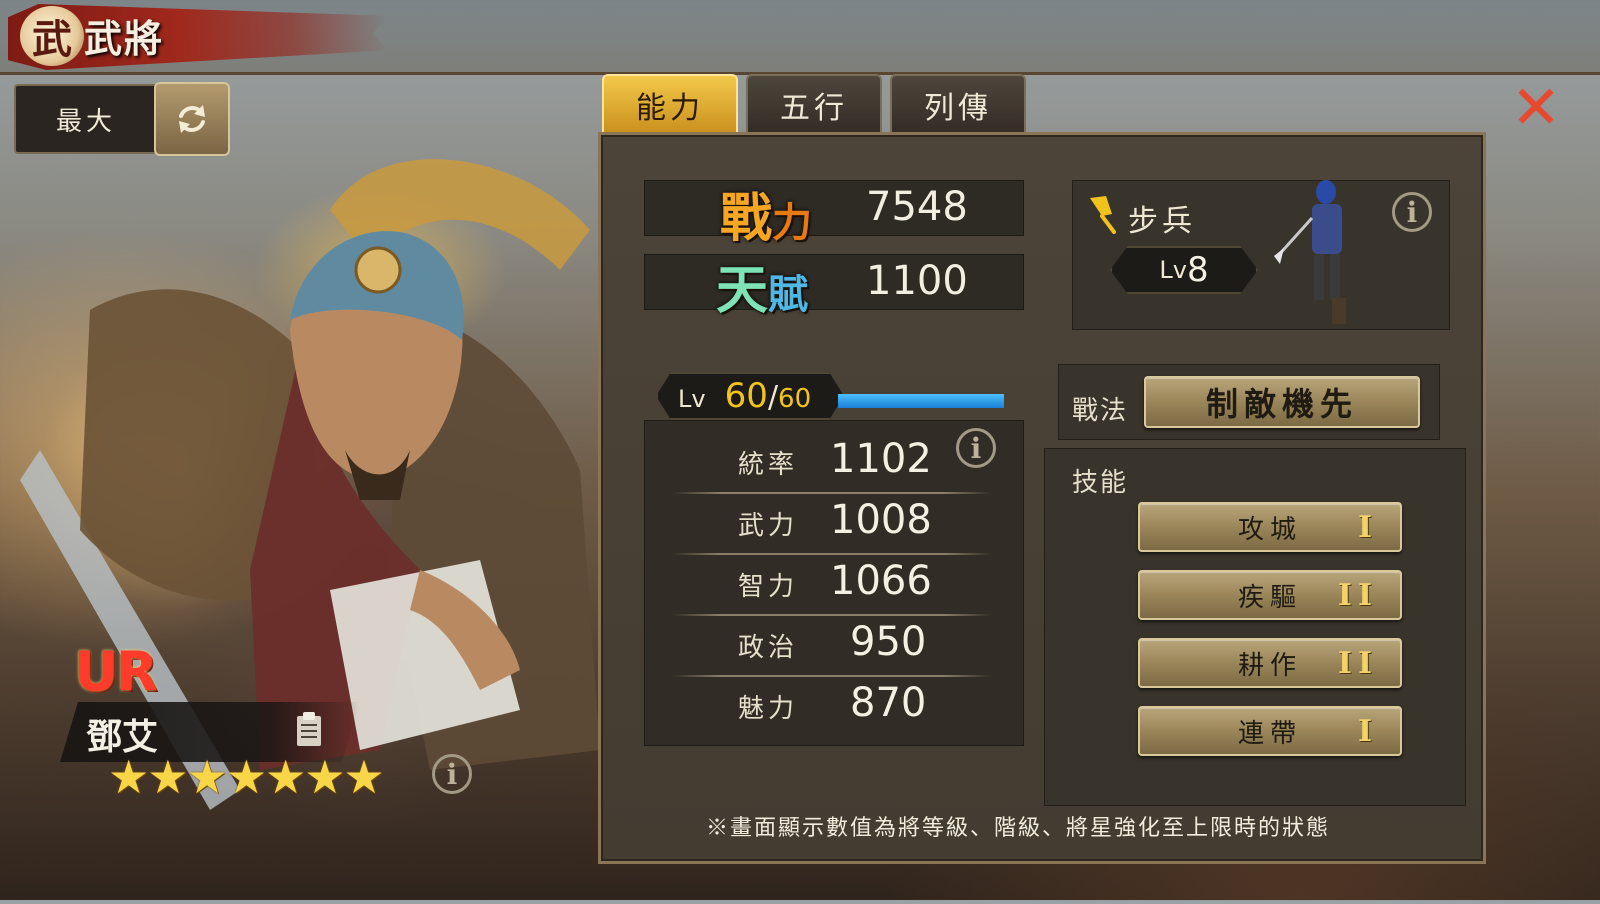 The height and width of the screenshot is (904, 1600). Describe the element at coordinates (881, 520) in the screenshot. I see `stat-value: 1008` at that location.